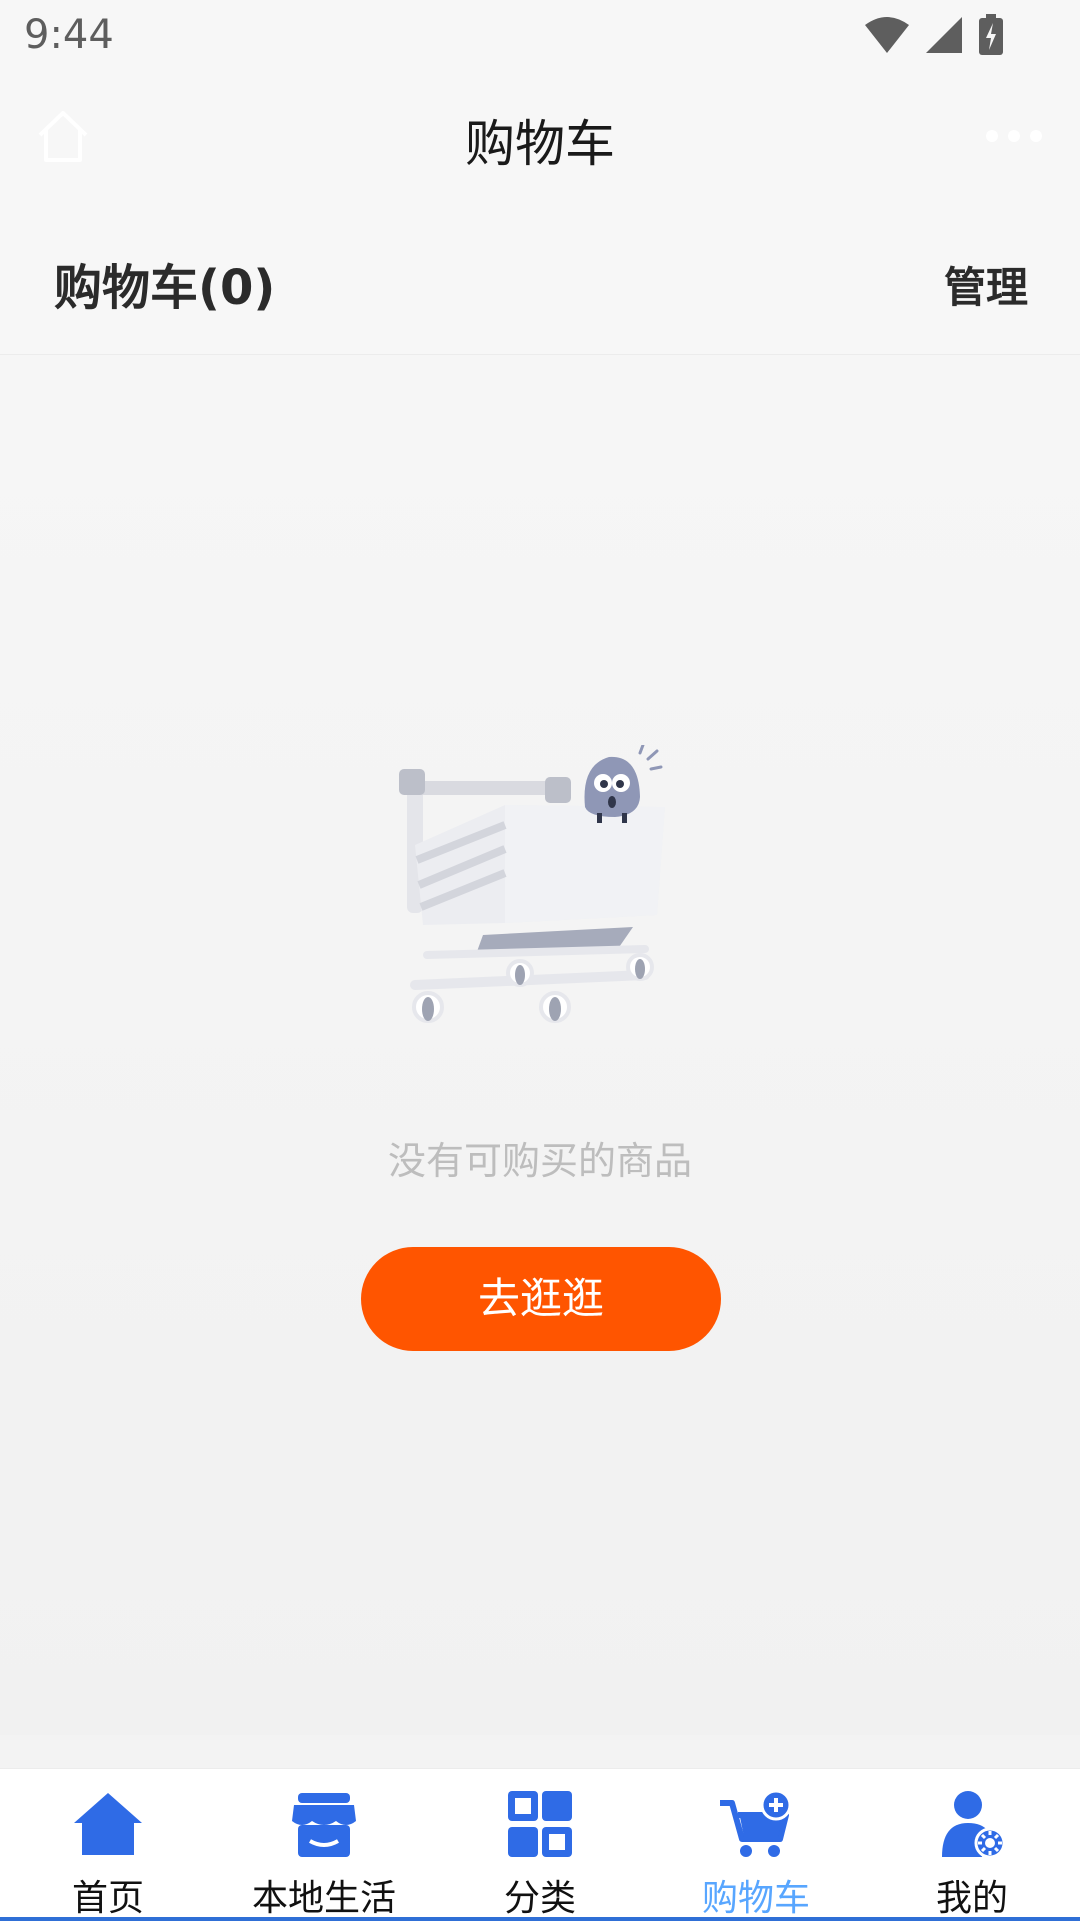 This screenshot has width=1080, height=1921. What do you see at coordinates (539, 1898) in the screenshot?
I see `tab-label: 分类` at bounding box center [539, 1898].